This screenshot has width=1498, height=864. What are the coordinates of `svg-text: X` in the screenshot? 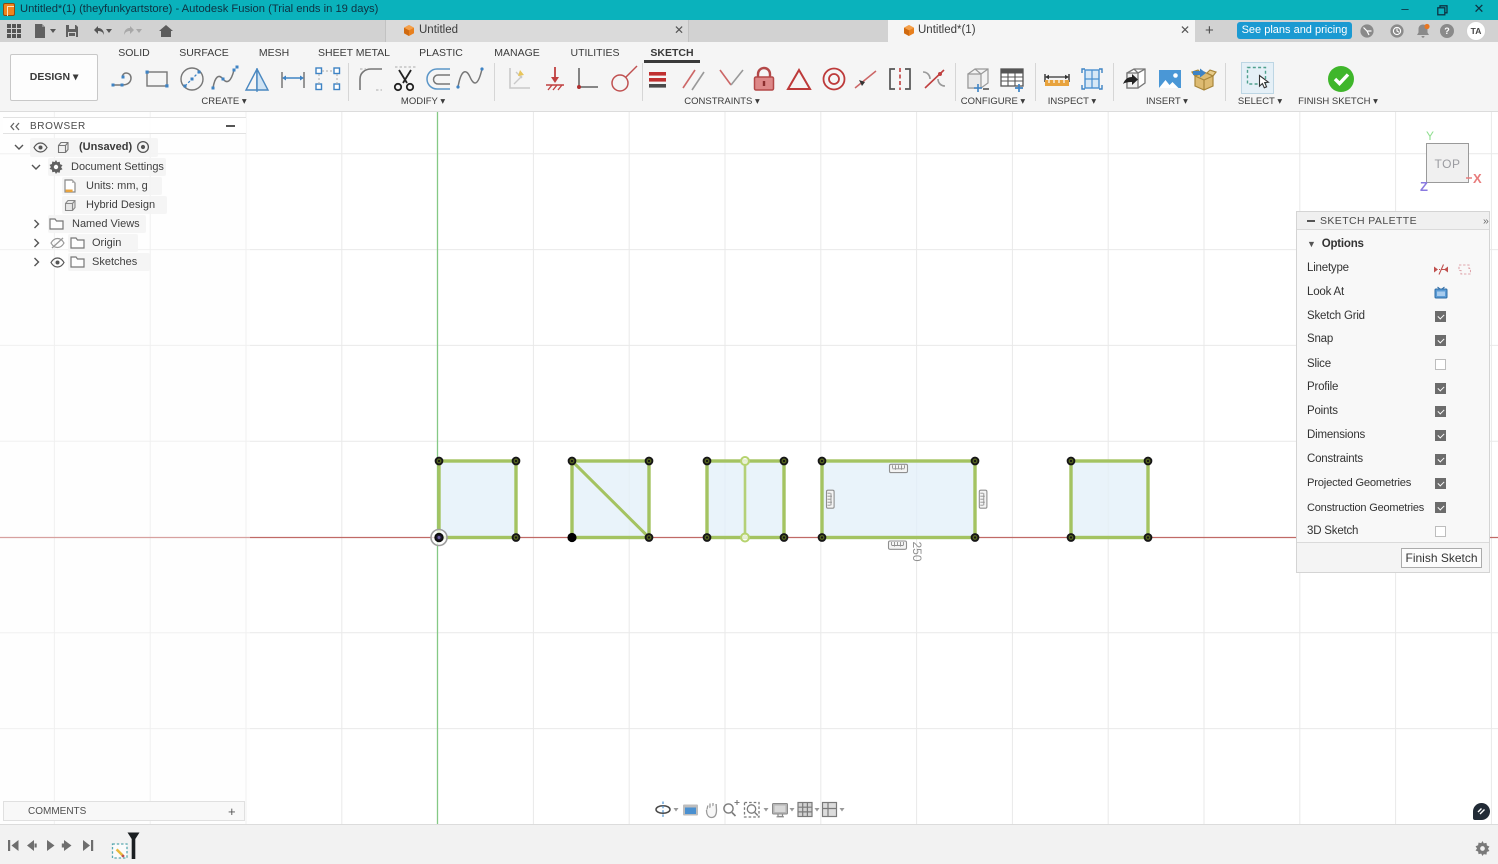 It's located at (1477, 178).